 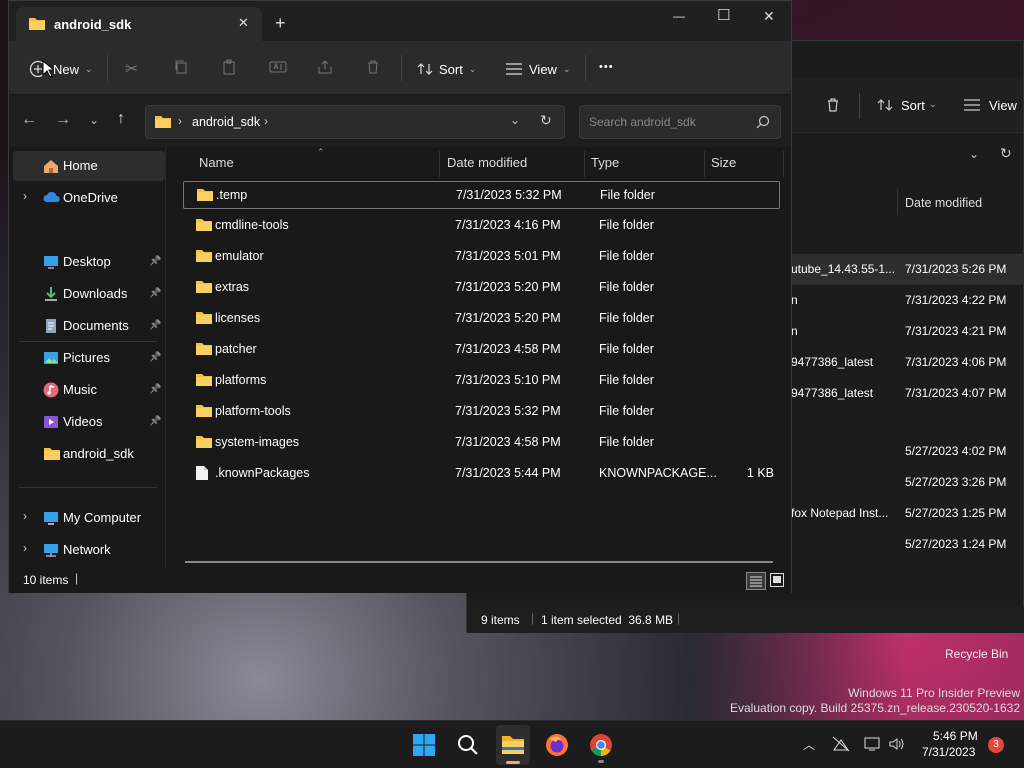 I want to click on recycle-bin-label: Recycle Bin, so click(x=976, y=654).